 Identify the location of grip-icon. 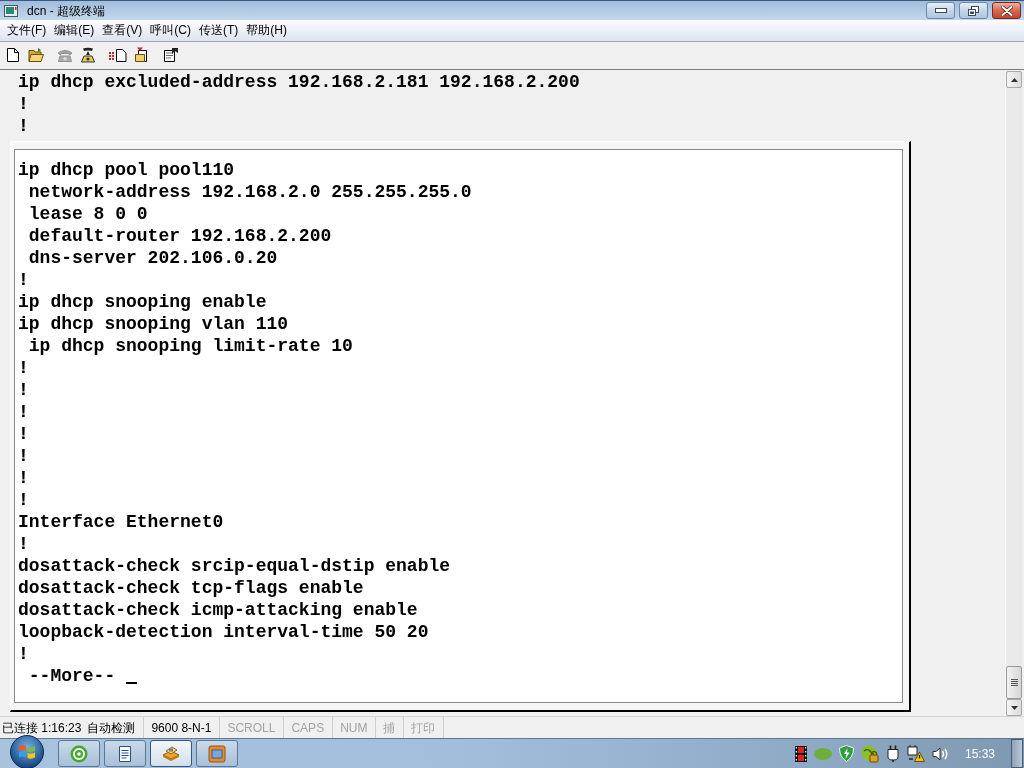
(1014, 682).